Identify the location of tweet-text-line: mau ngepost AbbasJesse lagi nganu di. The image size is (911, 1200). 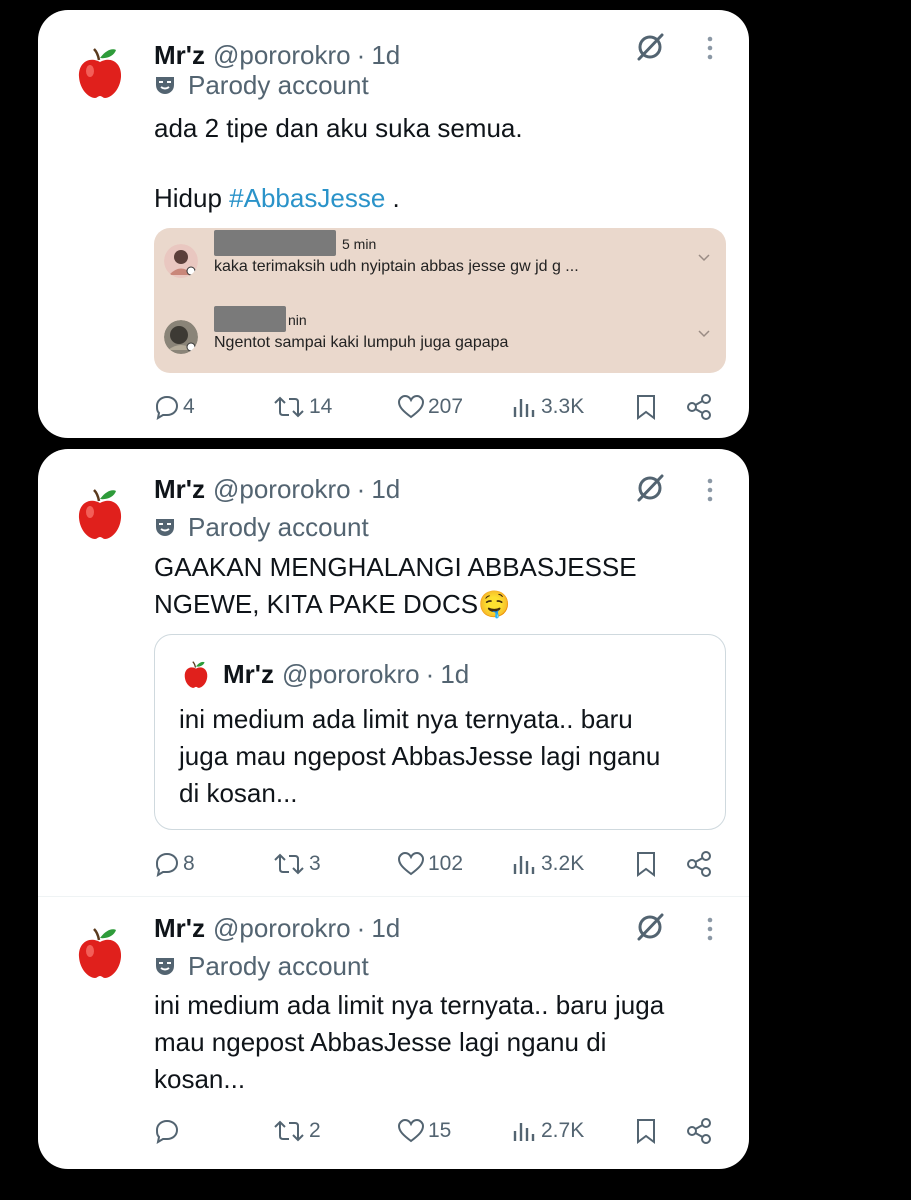
(380, 1042).